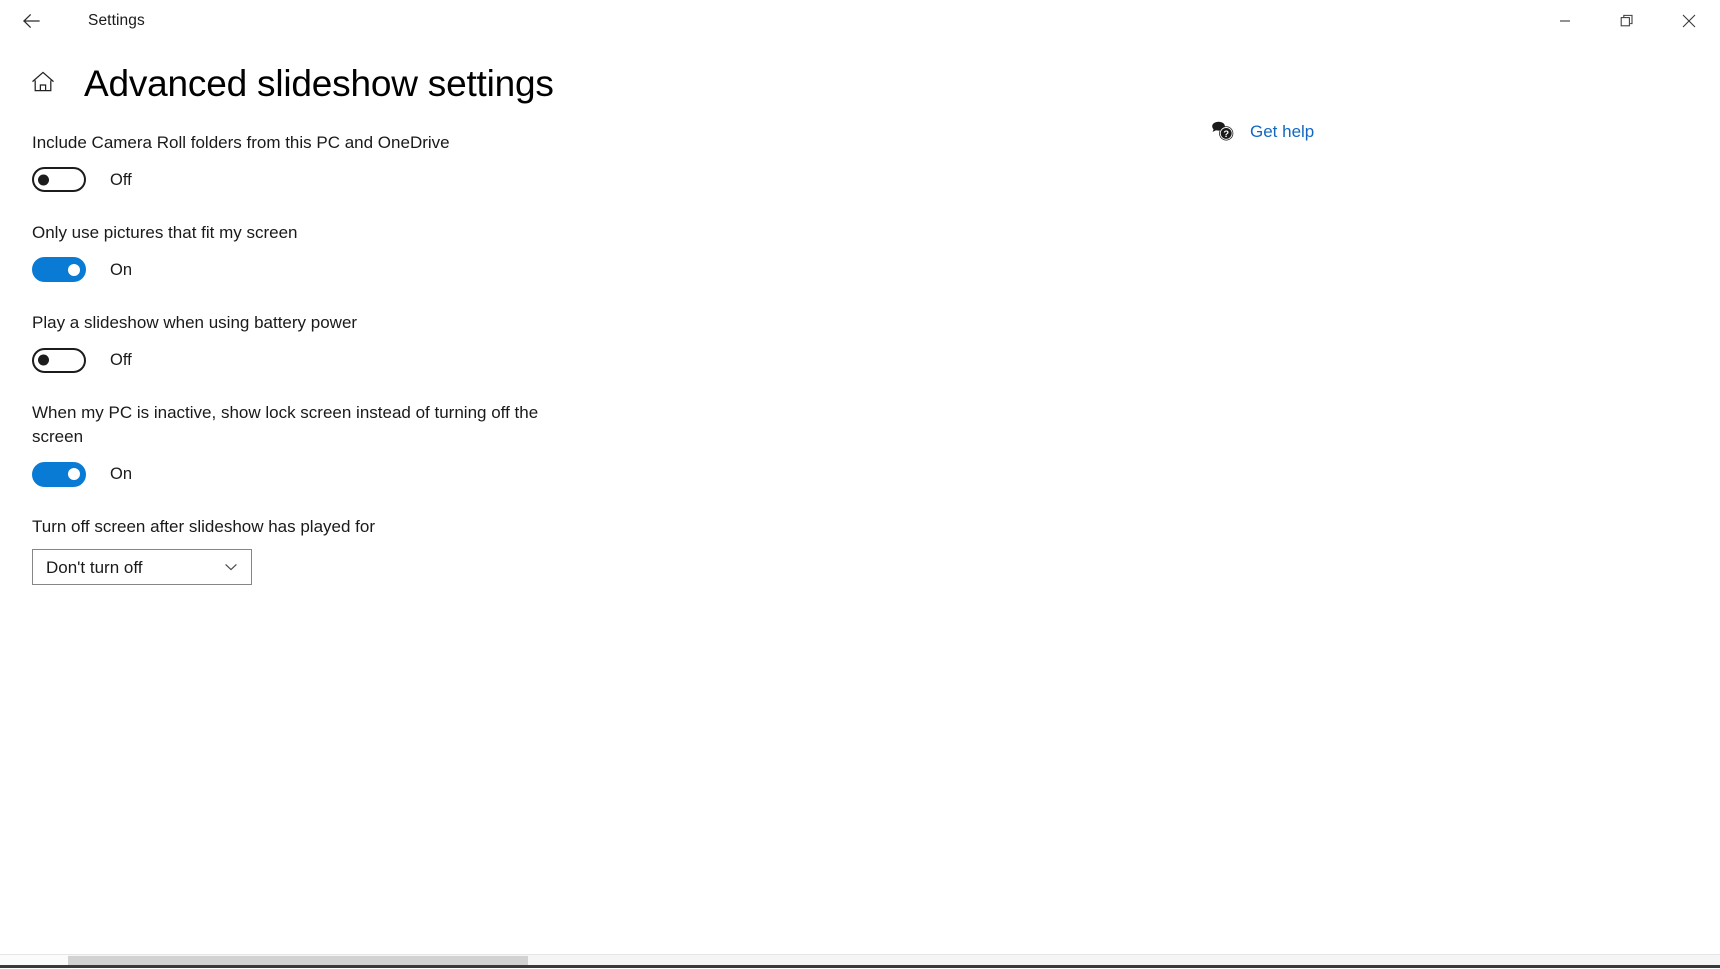 This screenshot has height=969, width=1720. What do you see at coordinates (876, 253) in the screenshot?
I see `setting-fit-my-screen: Only use pictures that fit my screen On` at bounding box center [876, 253].